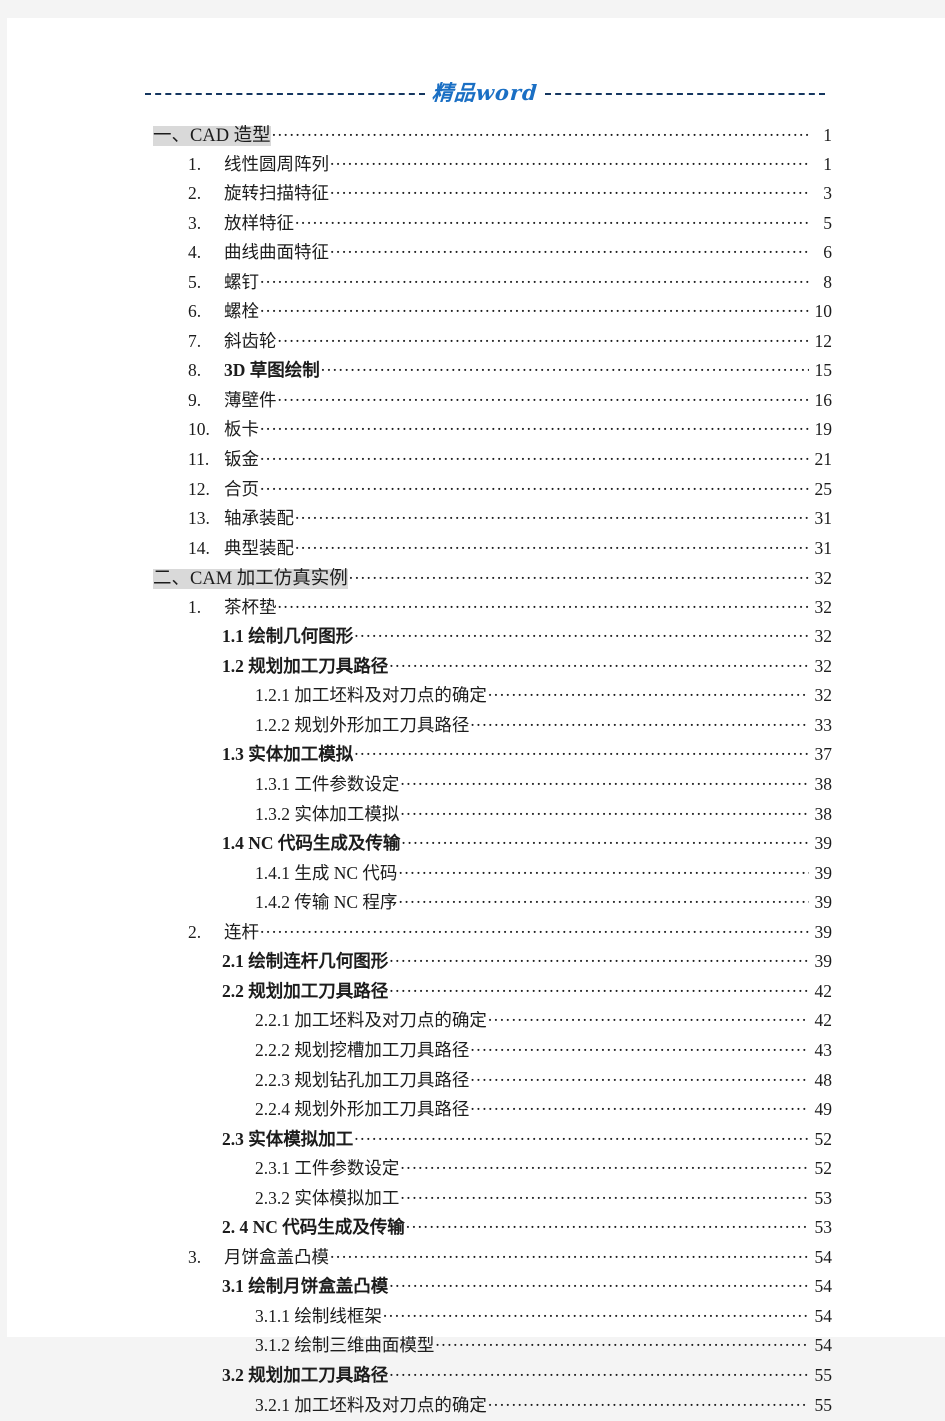  I want to click on toc-entry: 3. 月饼盒盖凸模 54, so click(476, 1259).